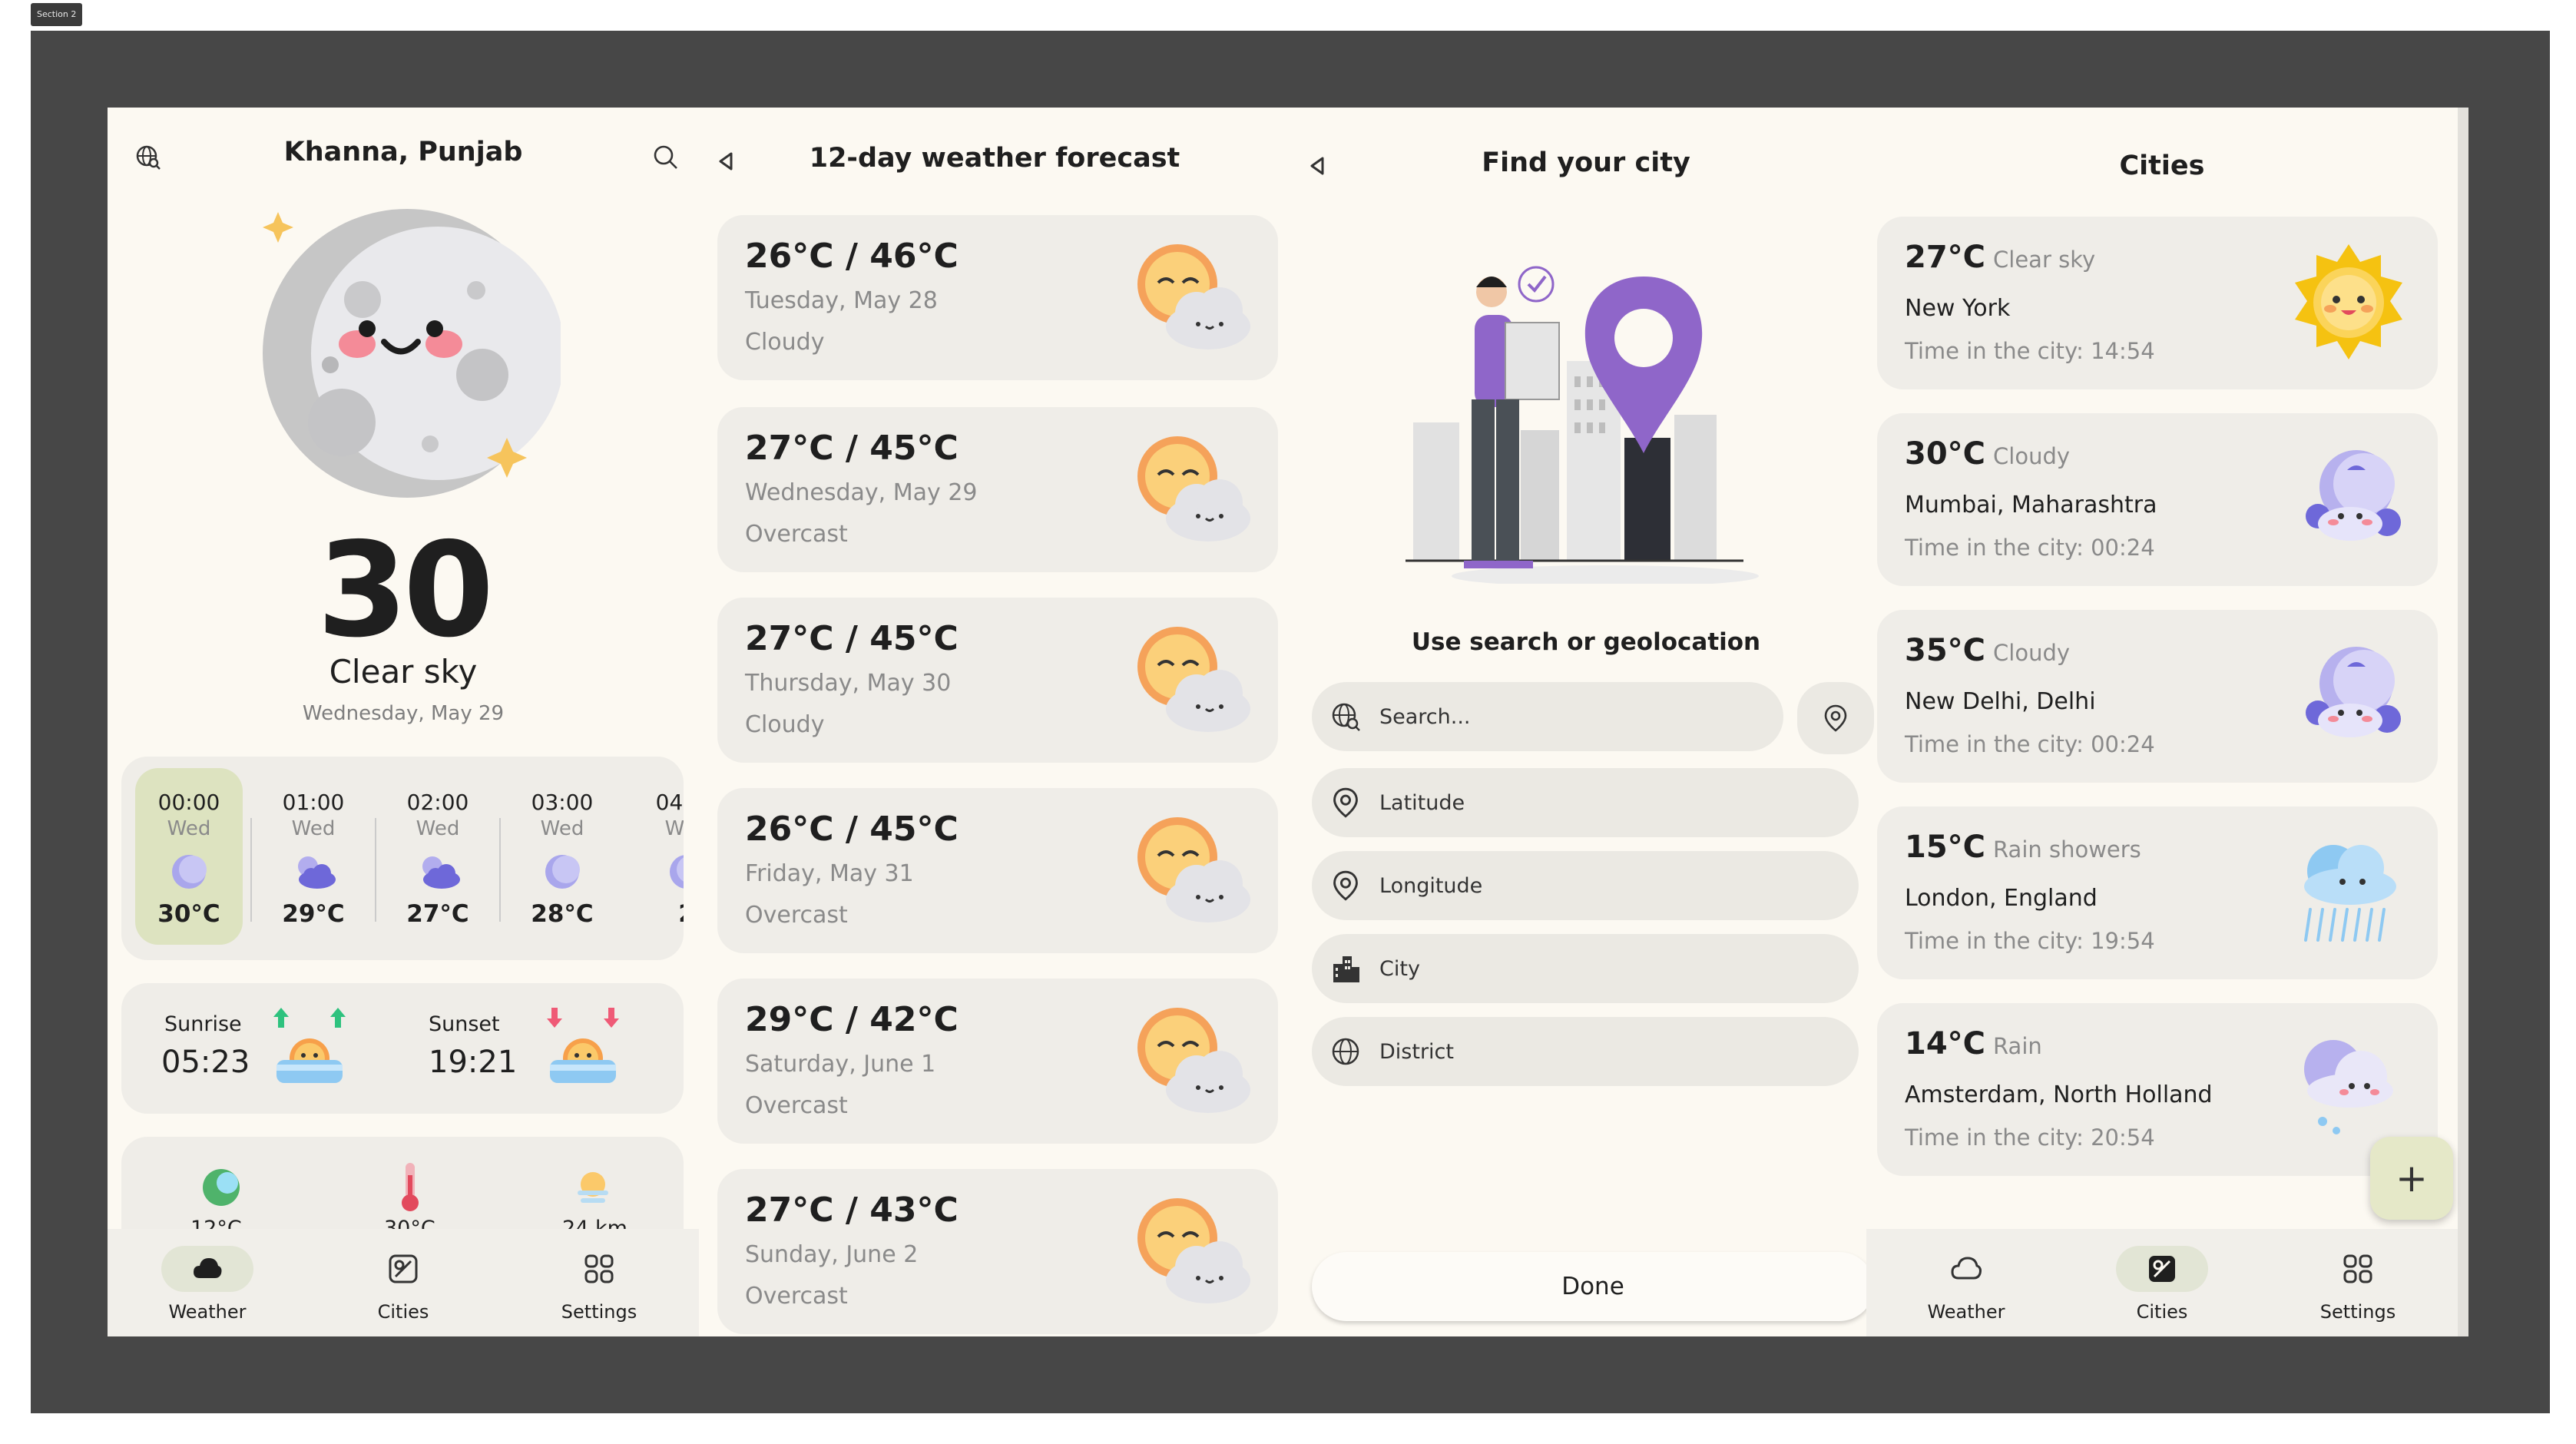  Describe the element at coordinates (1585, 969) in the screenshot. I see `city-field: City` at that location.